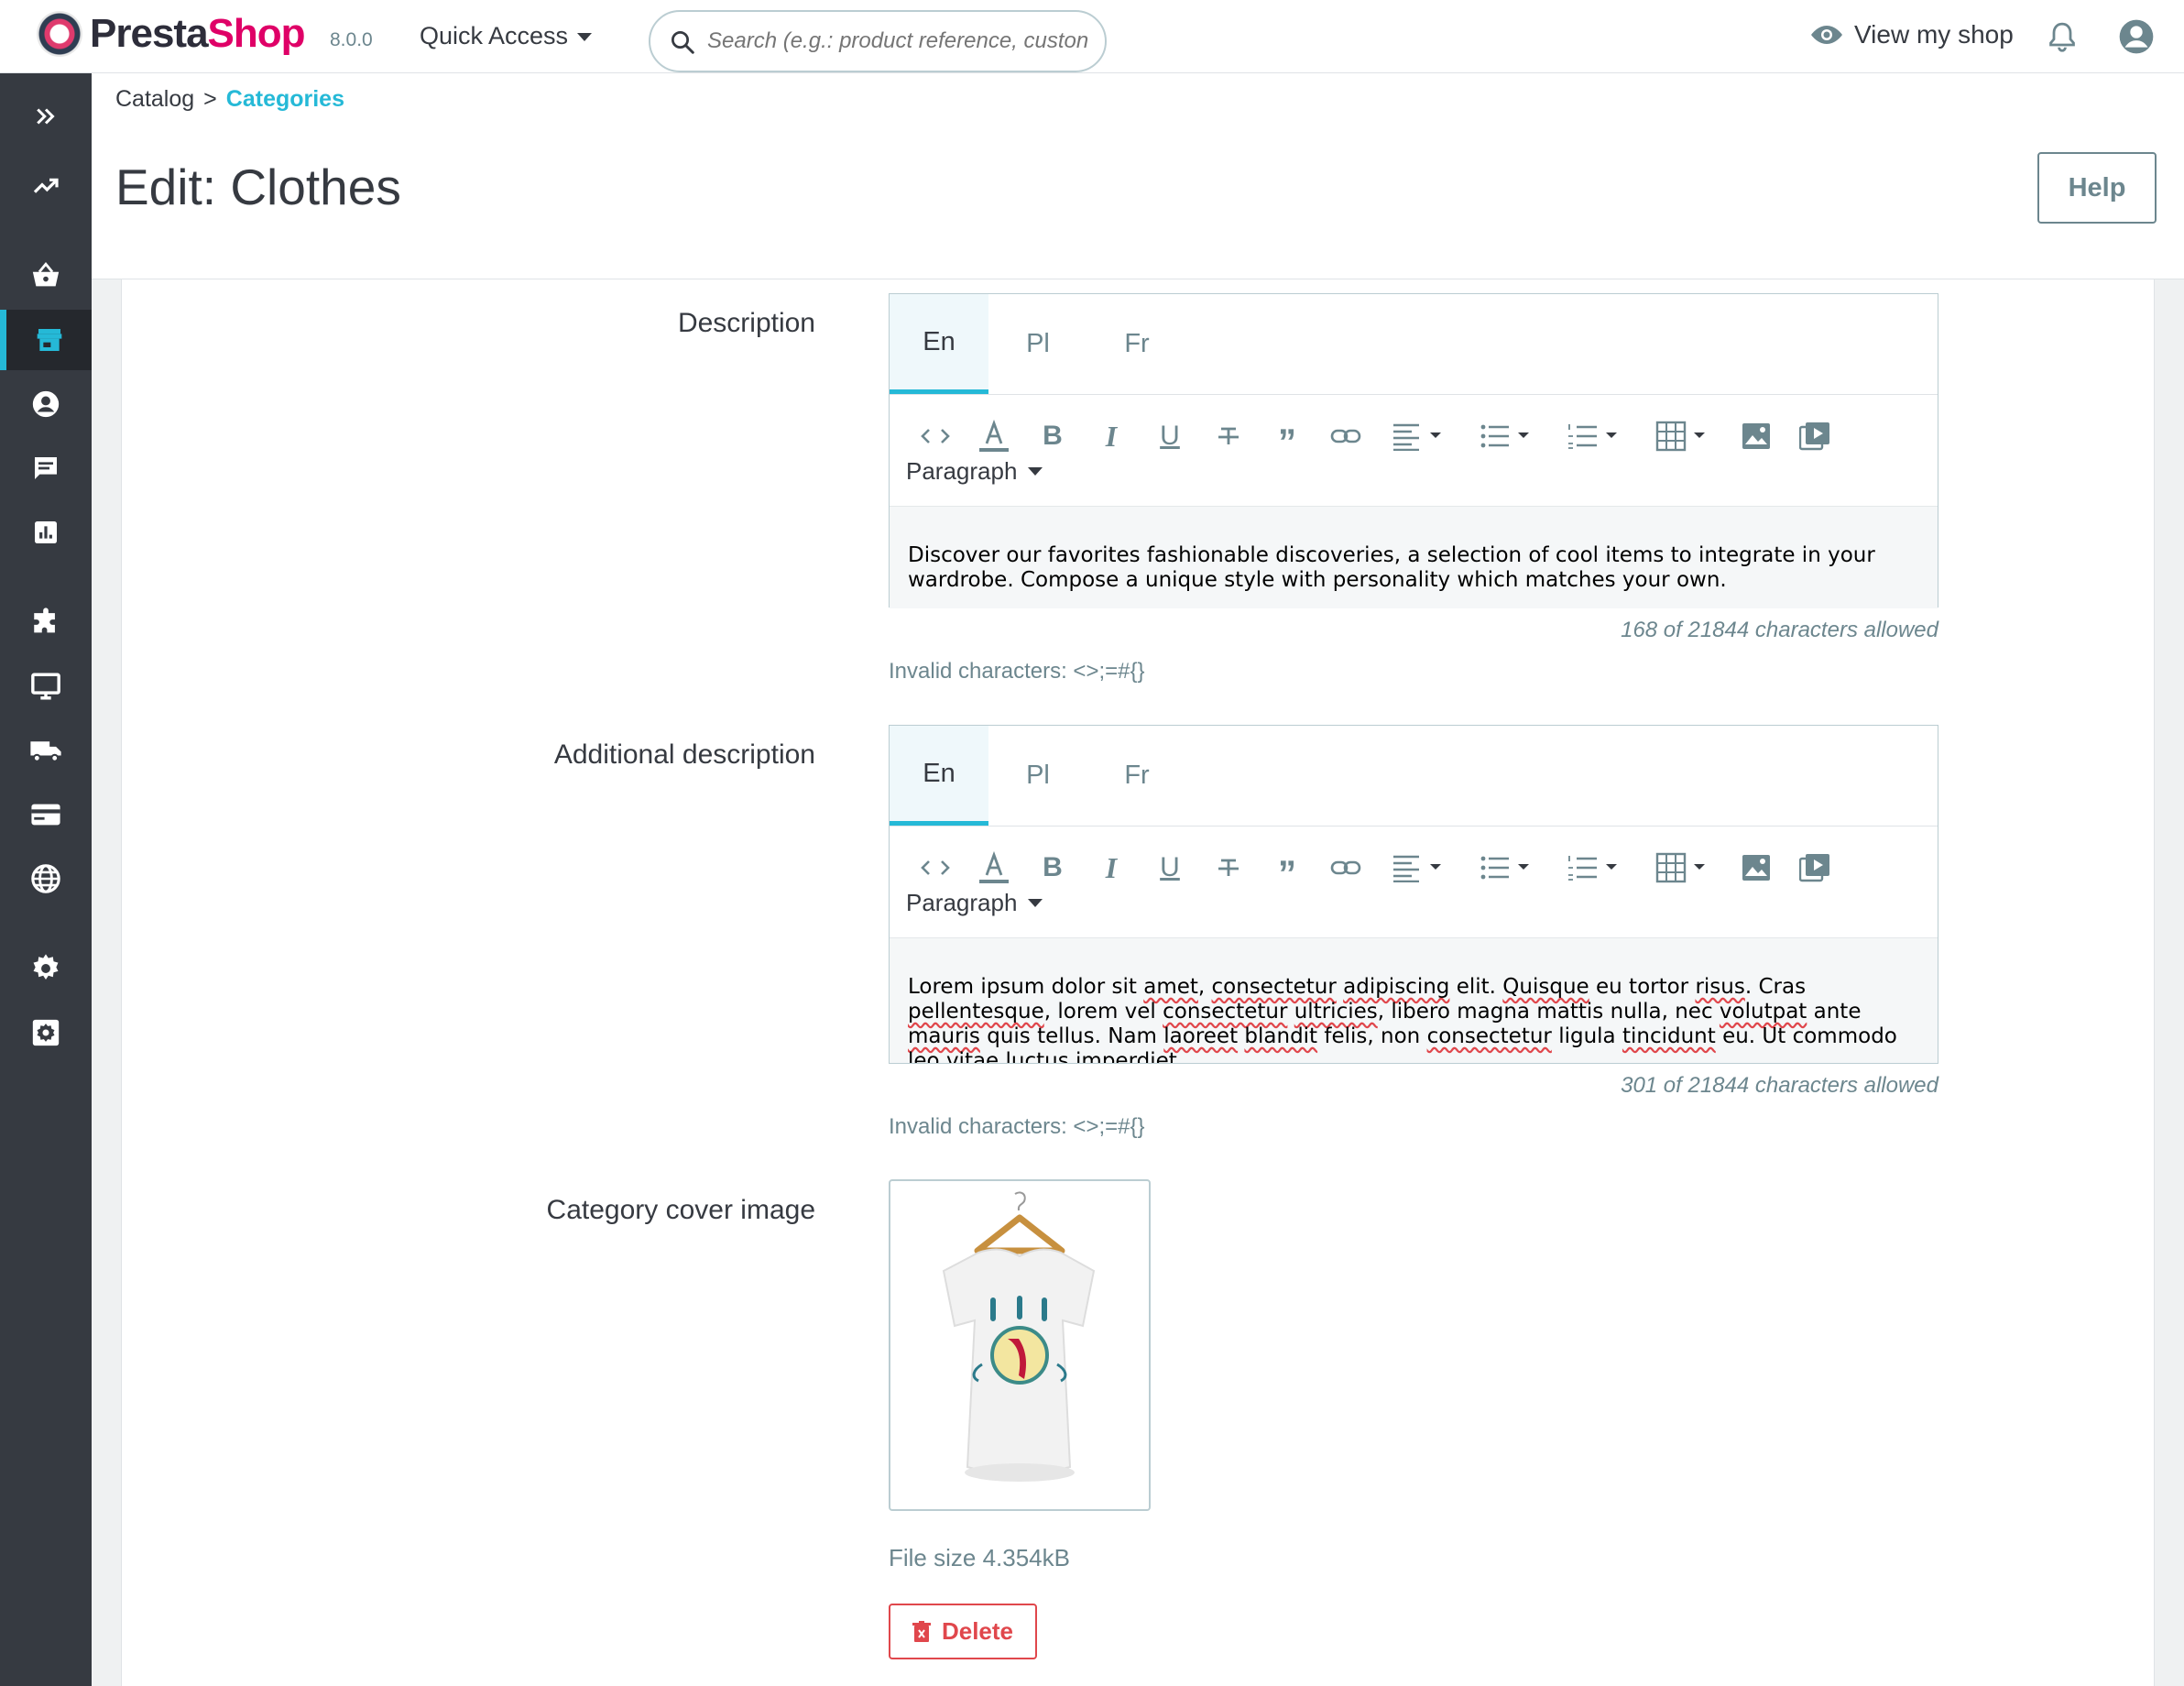  I want to click on search-box, so click(878, 41).